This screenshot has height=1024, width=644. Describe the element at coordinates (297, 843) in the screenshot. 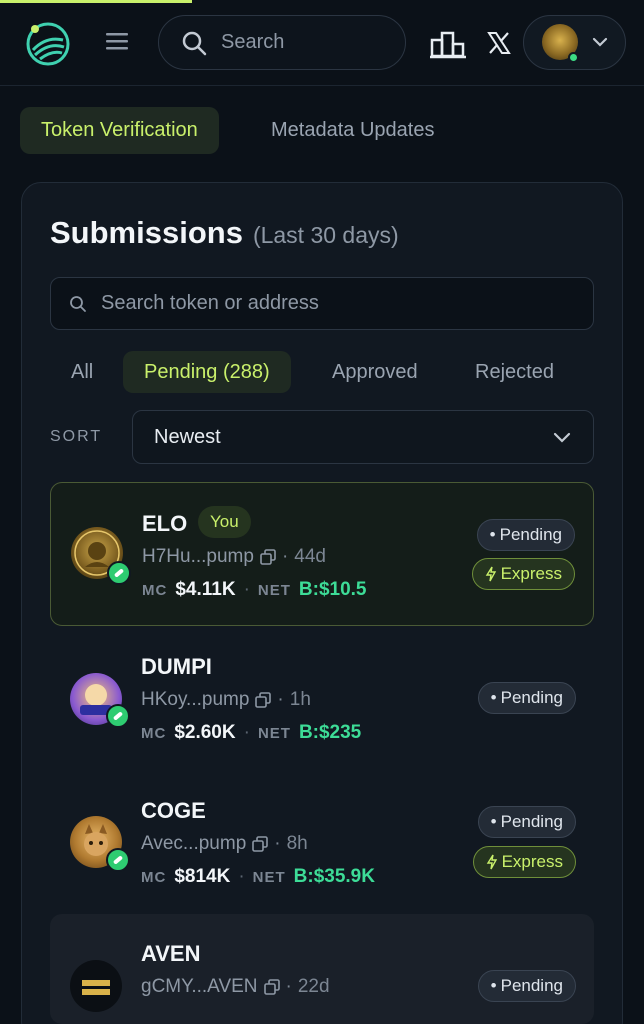

I see `token-age: 8h` at that location.